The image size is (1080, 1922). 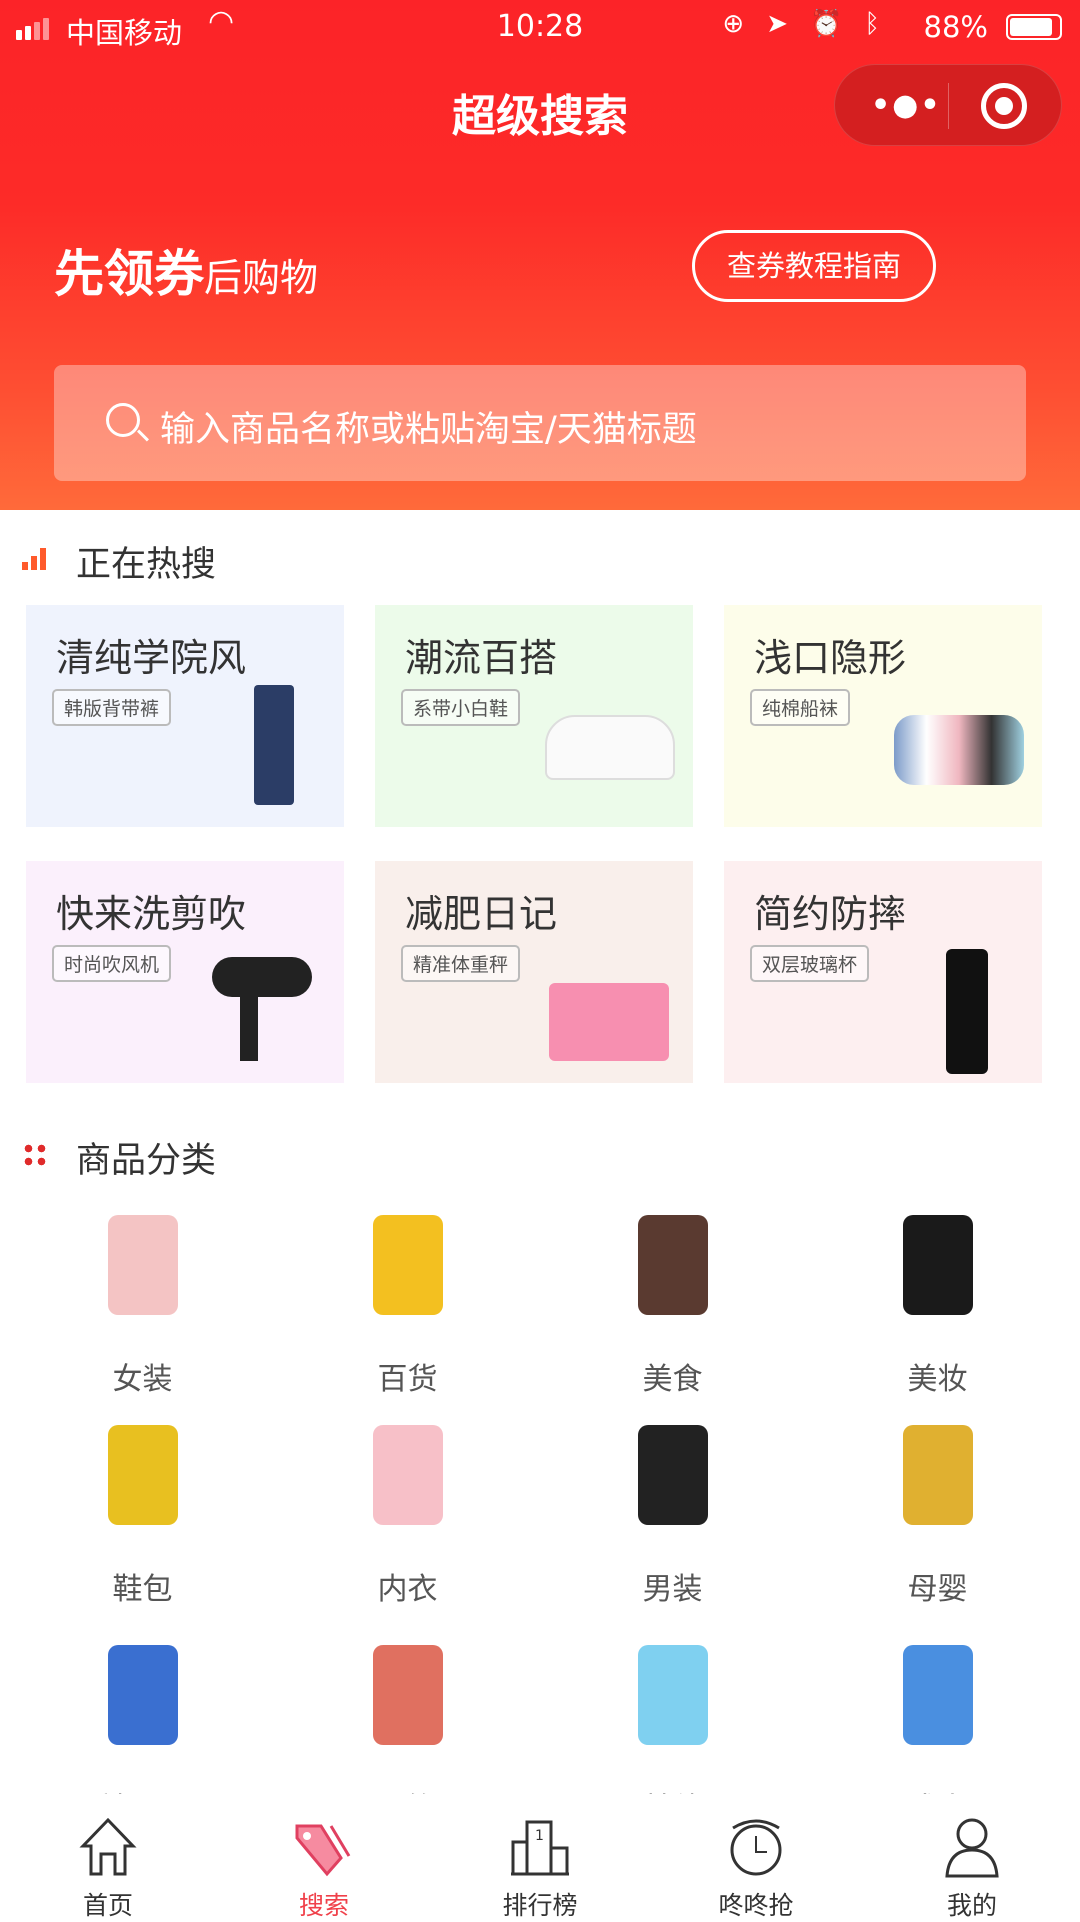 What do you see at coordinates (151, 658) in the screenshot?
I see `hot-card-title: 清纯学院风` at bounding box center [151, 658].